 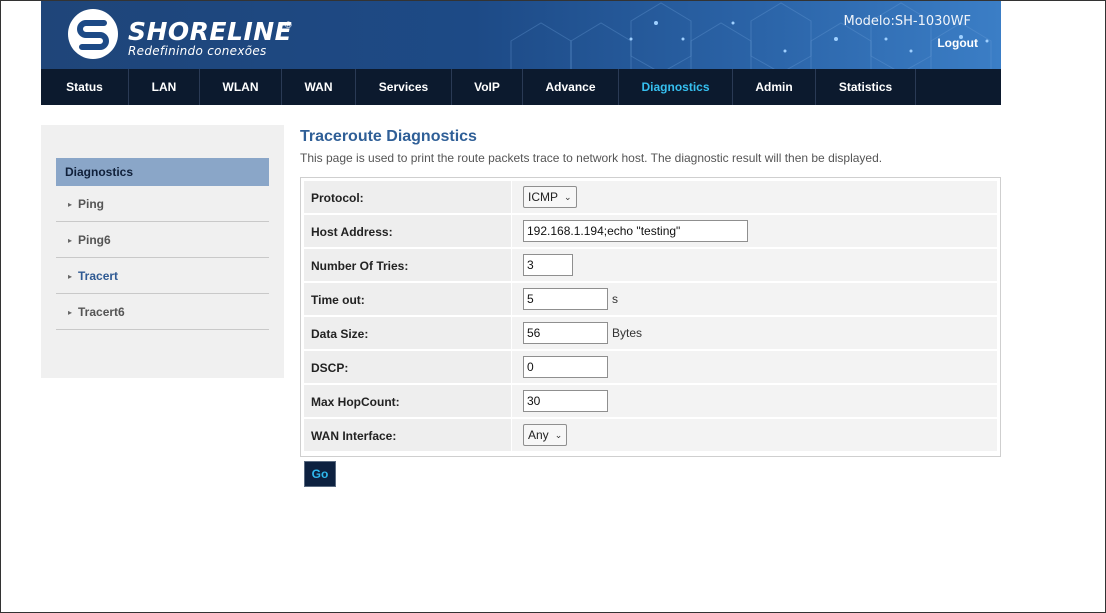 I want to click on nav-lan: LAN, so click(x=164, y=87).